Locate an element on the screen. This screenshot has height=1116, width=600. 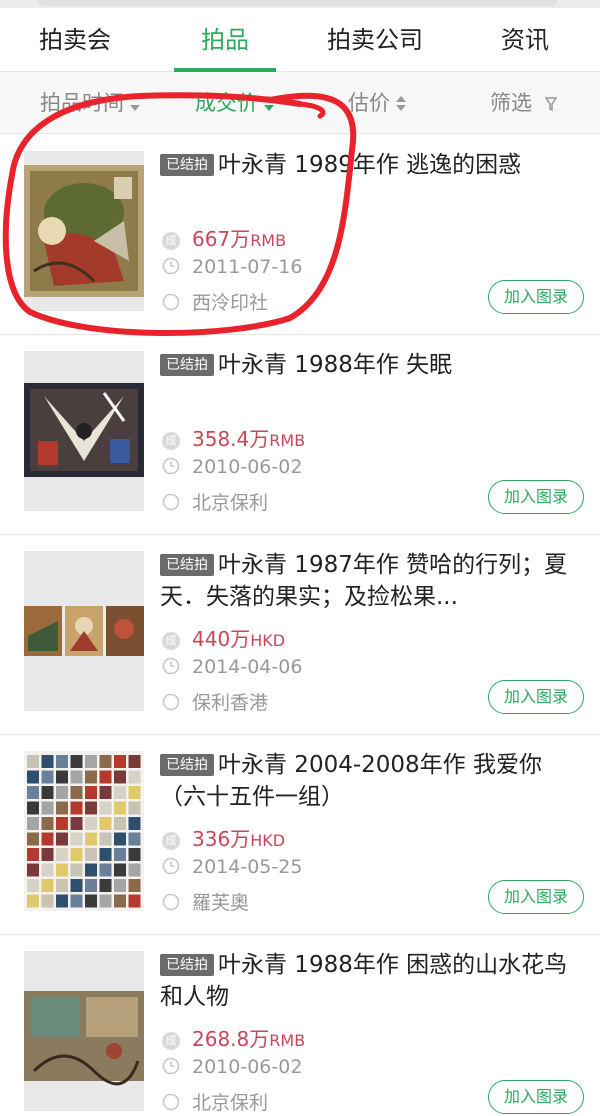
lot-date-row: 2014-04-06 is located at coordinates (232, 667).